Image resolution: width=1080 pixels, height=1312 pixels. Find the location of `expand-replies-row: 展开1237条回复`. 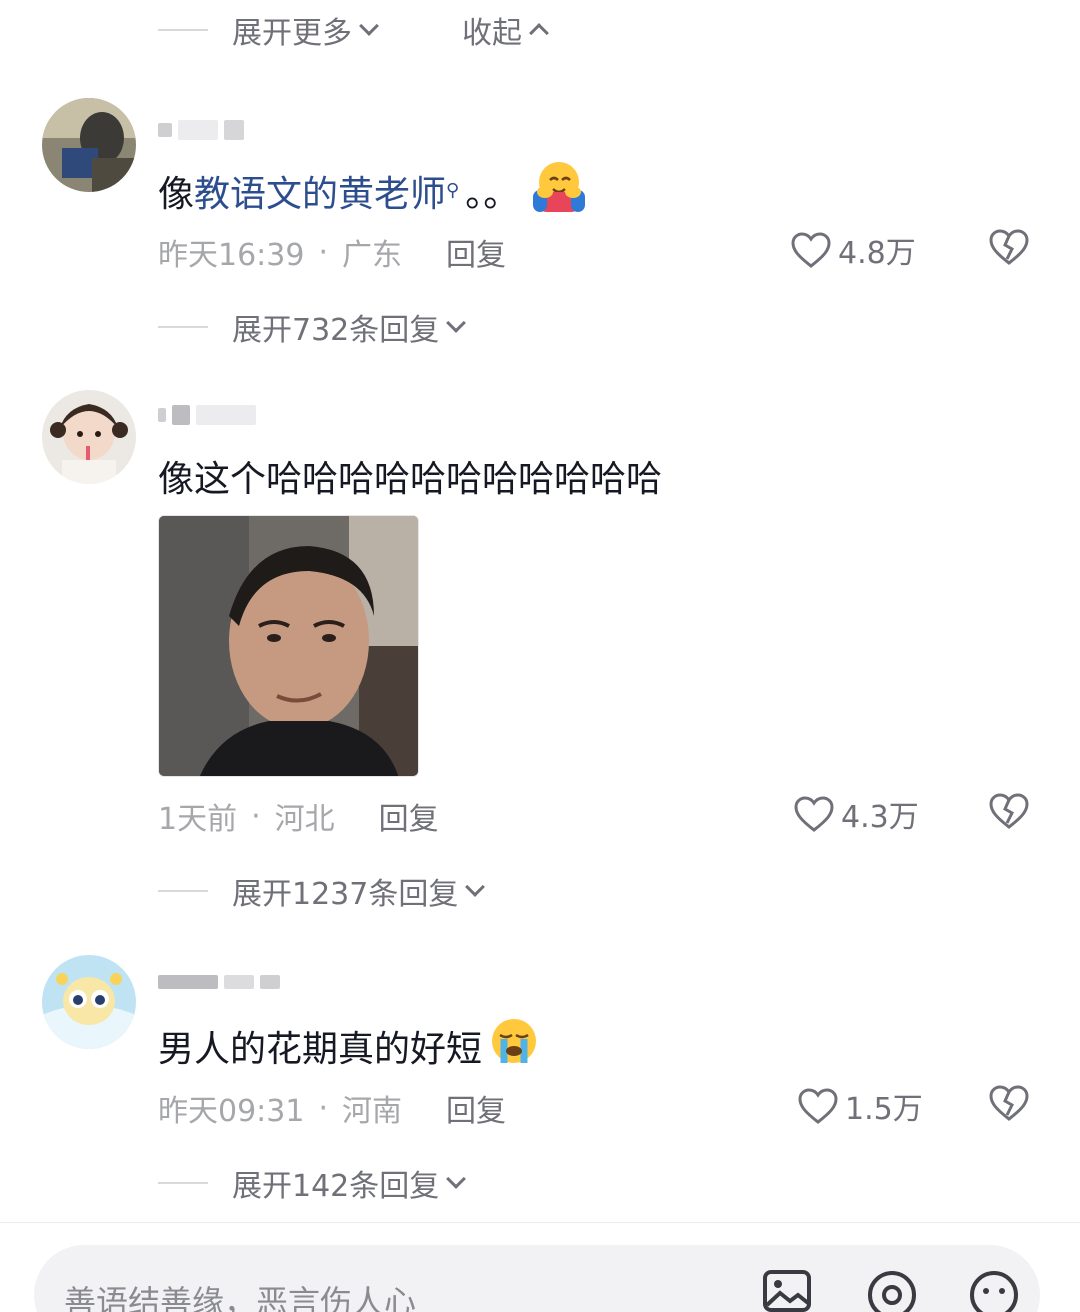

expand-replies-row: 展开1237条回复 is located at coordinates (322, 891).